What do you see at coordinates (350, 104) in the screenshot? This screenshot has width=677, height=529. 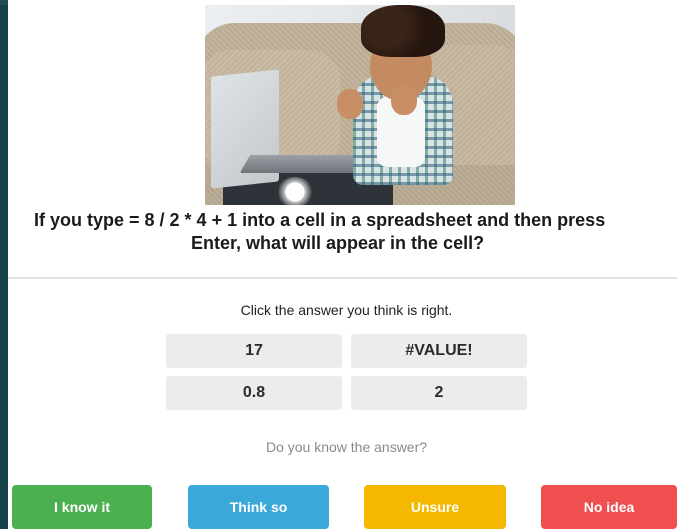 I see `photo-child-hand-left` at bounding box center [350, 104].